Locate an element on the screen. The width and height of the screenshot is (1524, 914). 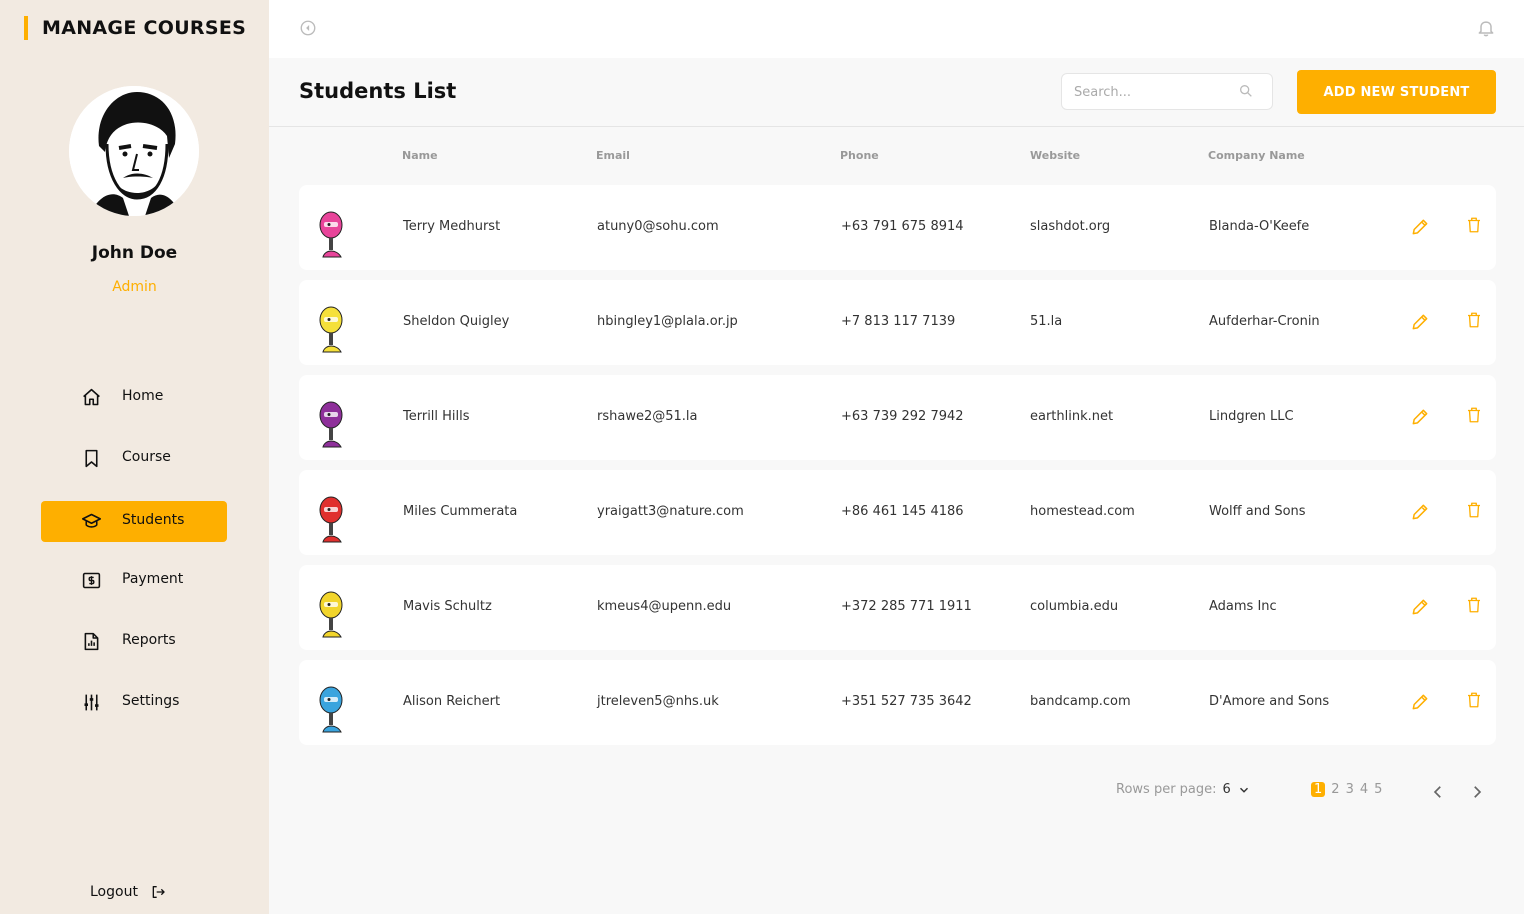
student-phone: +351 527 735 3642 is located at coordinates (906, 701).